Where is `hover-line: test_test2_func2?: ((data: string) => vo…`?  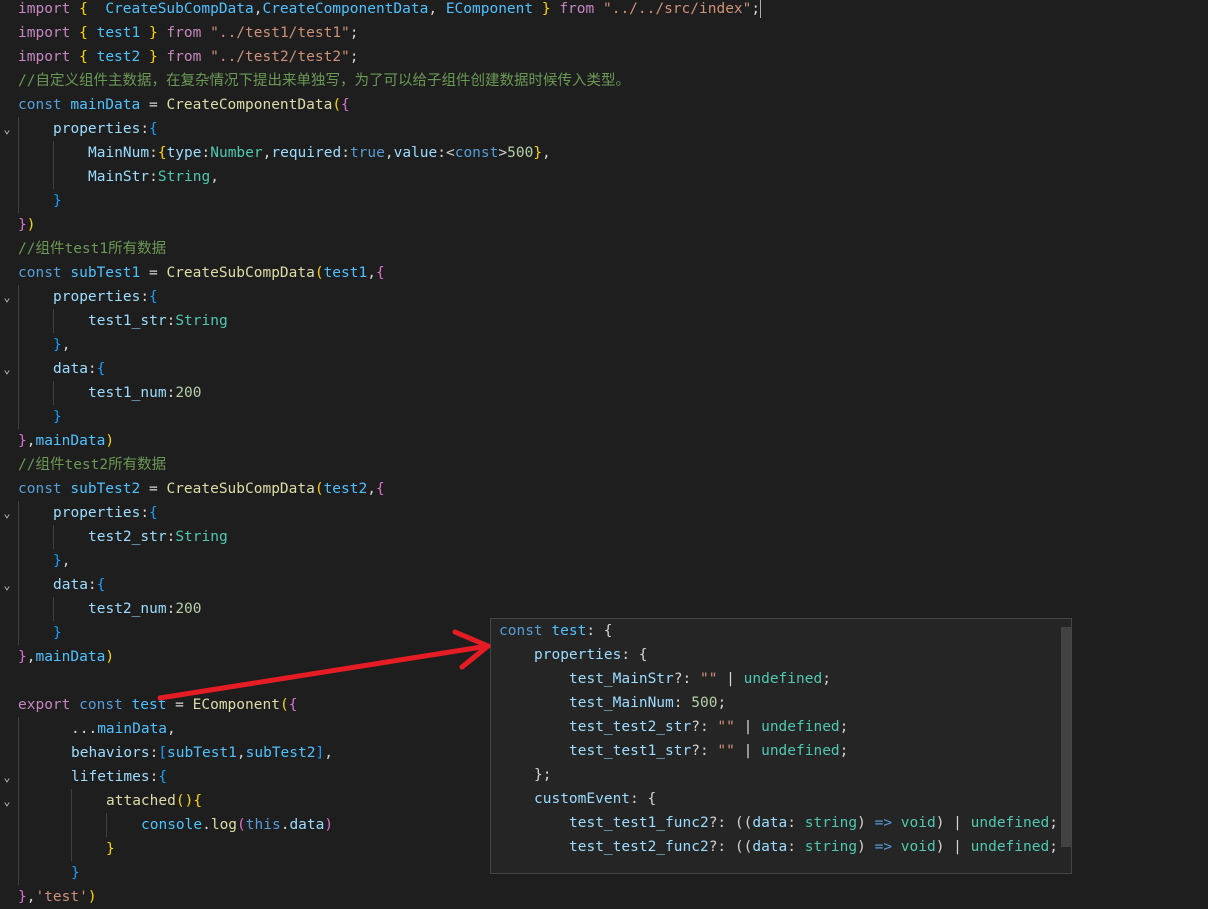 hover-line: test_test2_func2?: ((data: string) => vo… is located at coordinates (813, 847).